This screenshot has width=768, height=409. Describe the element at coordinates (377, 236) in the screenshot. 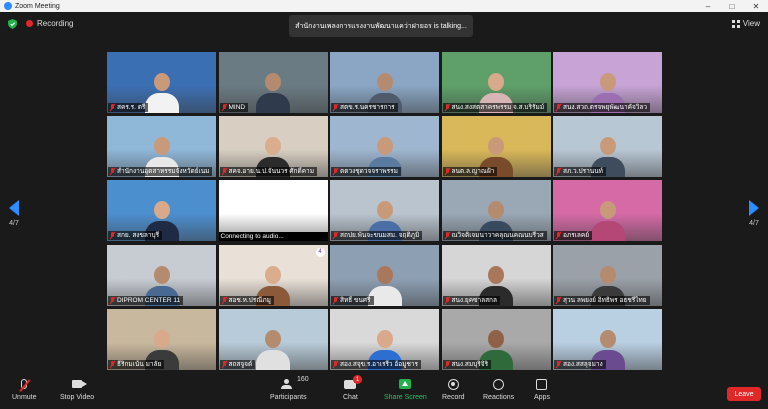

I see `participant-nameplate: สถปย.พ้นจะขนมสม. จฤติภูมิ` at that location.